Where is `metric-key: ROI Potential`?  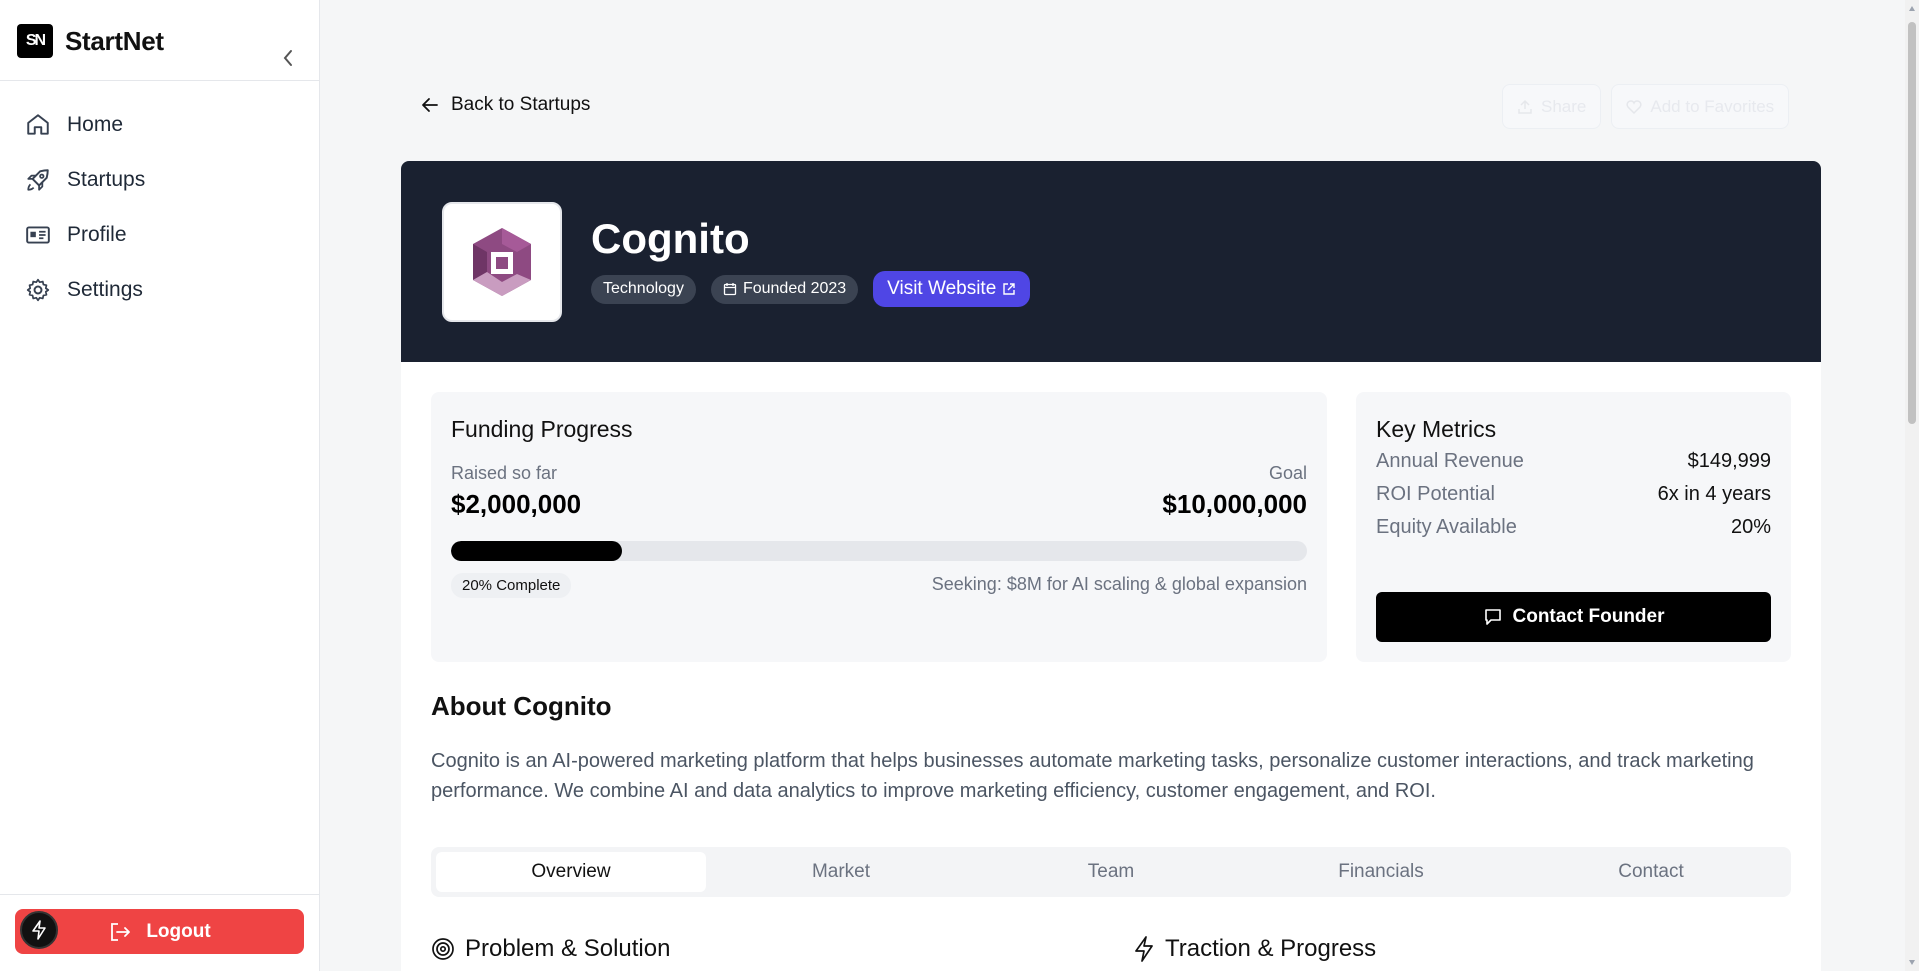 metric-key: ROI Potential is located at coordinates (1435, 494).